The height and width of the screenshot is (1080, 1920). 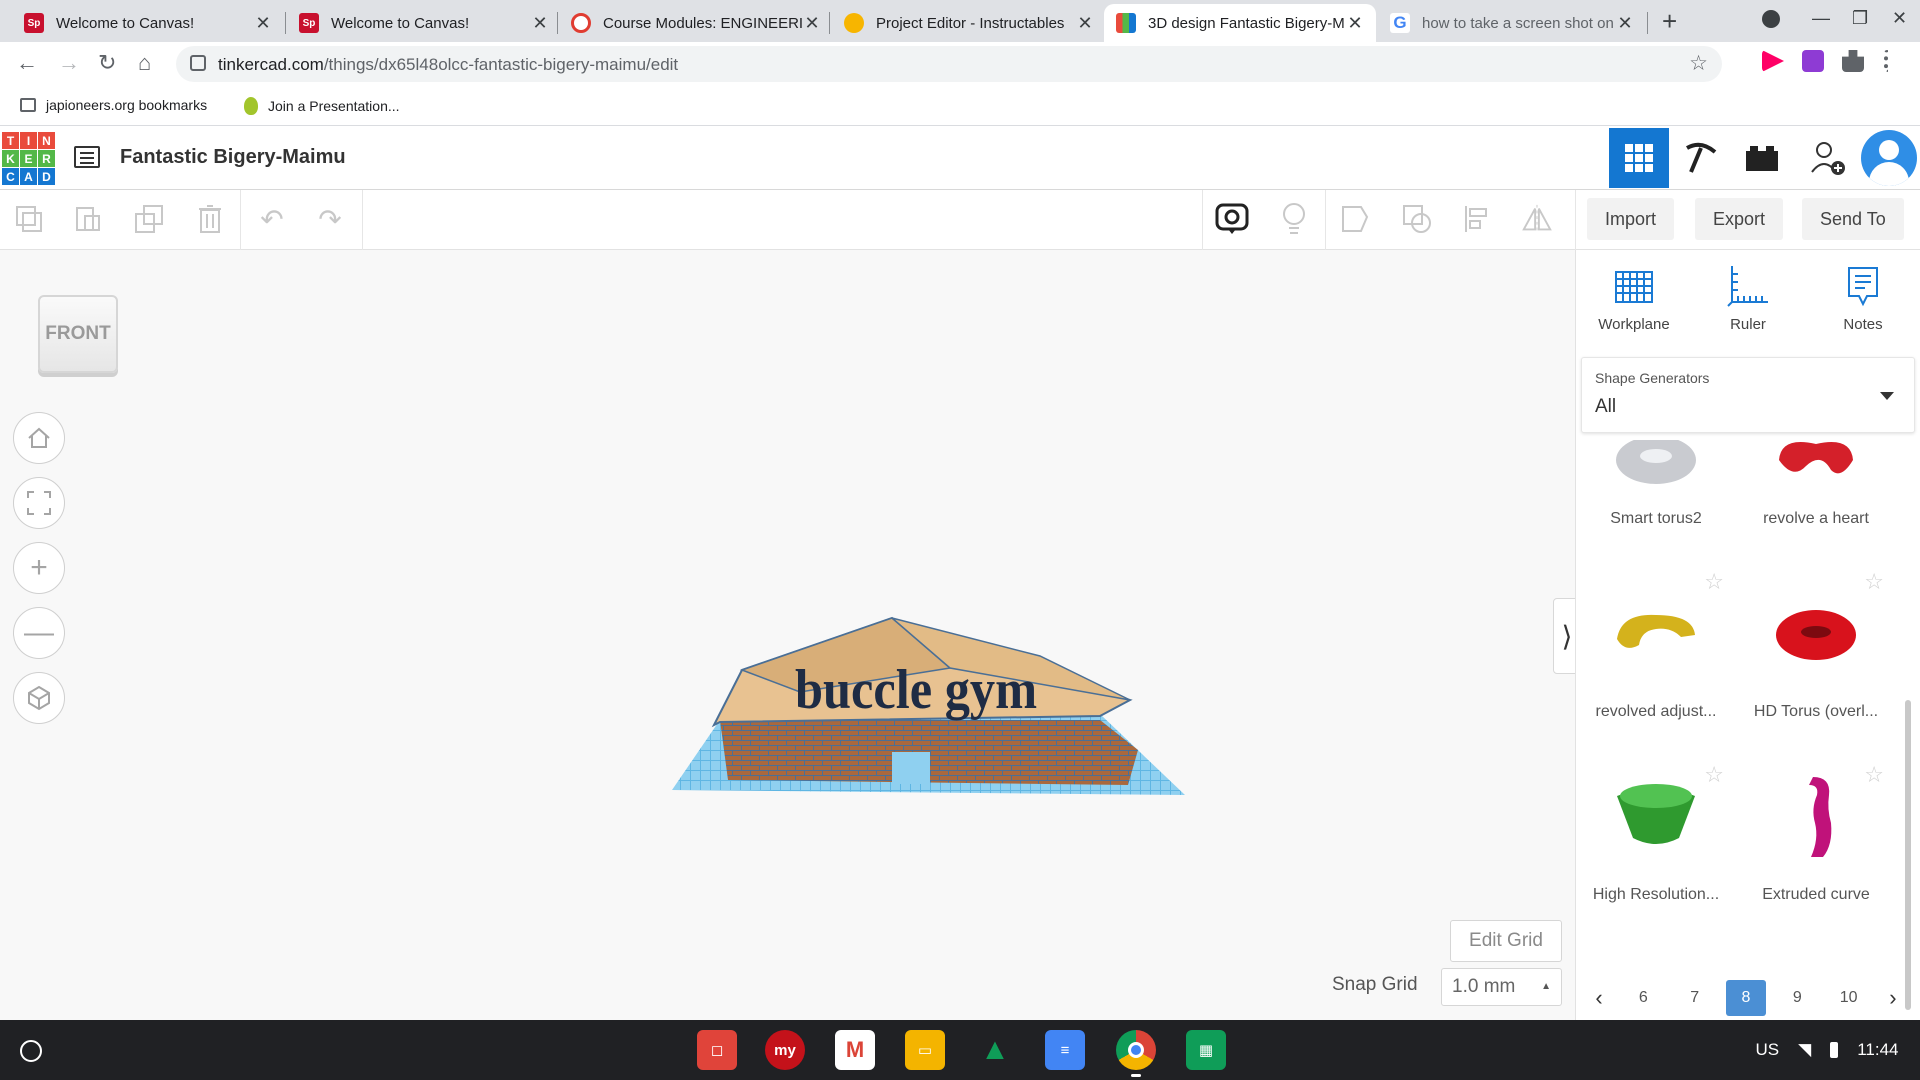 What do you see at coordinates (1669, 21) in the screenshot?
I see `new-tab-icon: +` at bounding box center [1669, 21].